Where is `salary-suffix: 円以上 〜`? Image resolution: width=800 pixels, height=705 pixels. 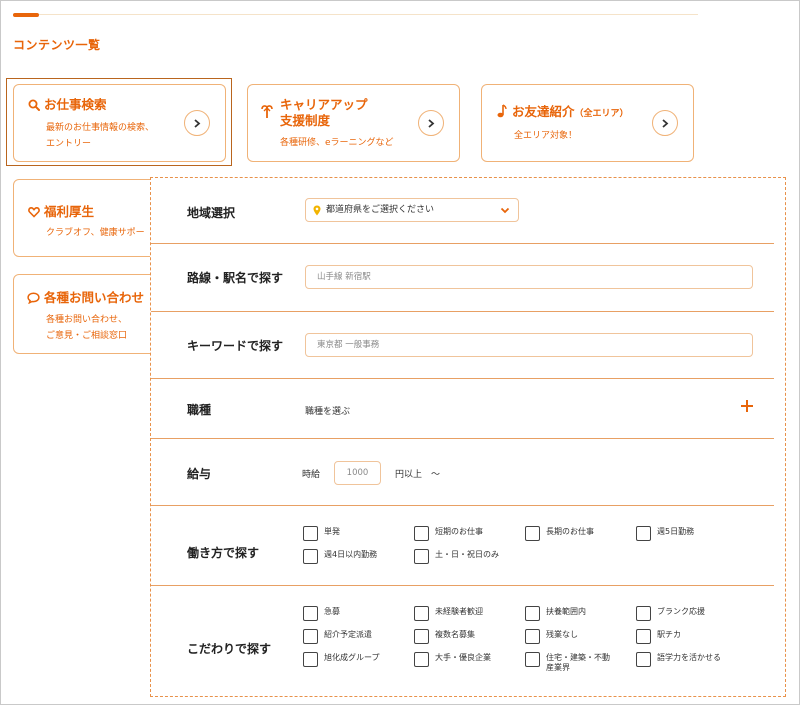
salary-suffix: 円以上 〜 is located at coordinates (418, 475).